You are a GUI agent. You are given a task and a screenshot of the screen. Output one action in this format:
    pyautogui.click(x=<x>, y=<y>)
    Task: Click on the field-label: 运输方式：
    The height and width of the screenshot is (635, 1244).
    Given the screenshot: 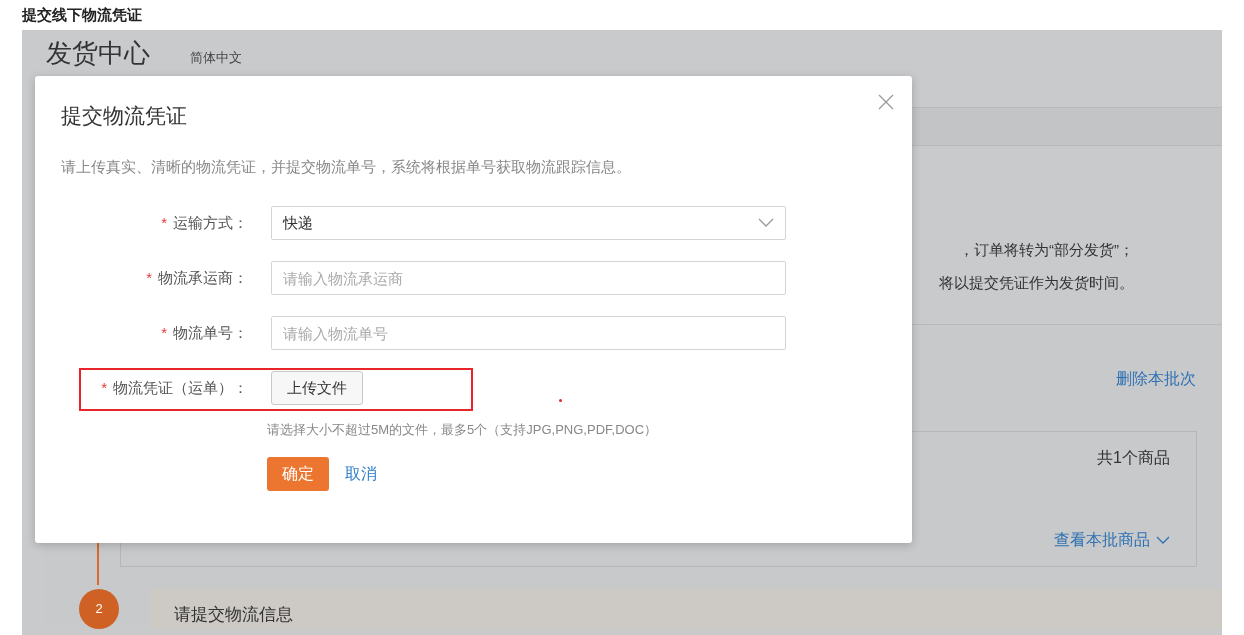 What is the action you would take?
    pyautogui.click(x=210, y=222)
    